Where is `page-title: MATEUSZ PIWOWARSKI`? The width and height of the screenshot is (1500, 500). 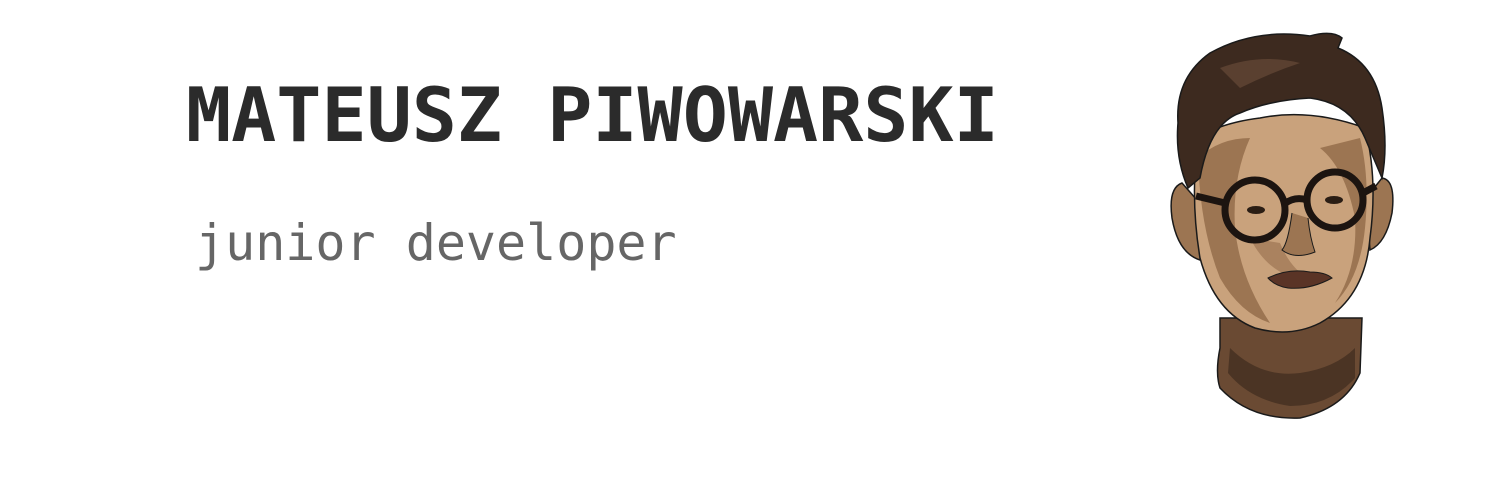
page-title: MATEUSZ PIWOWARSKI is located at coordinates (592, 115).